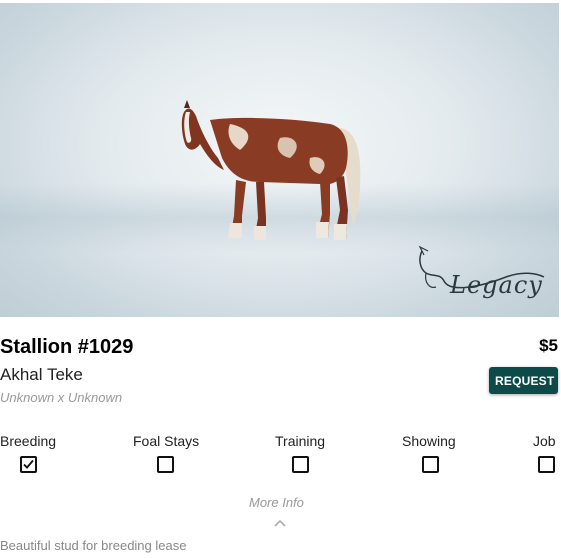 The width and height of the screenshot is (561, 558). Describe the element at coordinates (41, 374) in the screenshot. I see `breed-label: Akhal Teke` at that location.